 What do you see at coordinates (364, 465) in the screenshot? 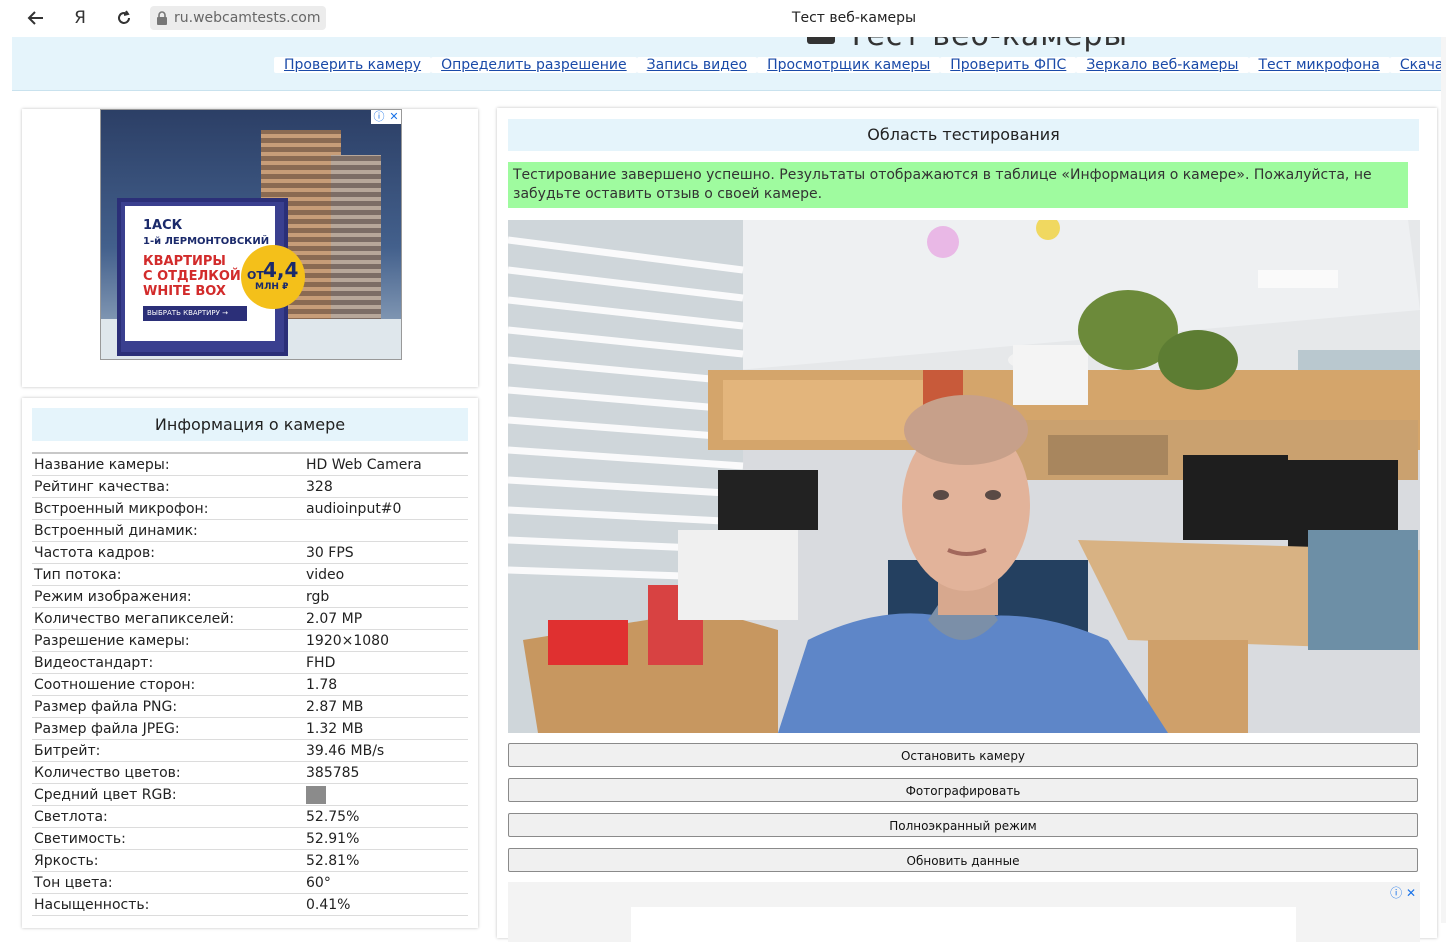
I see `info-value: HD Web Camera` at bounding box center [364, 465].